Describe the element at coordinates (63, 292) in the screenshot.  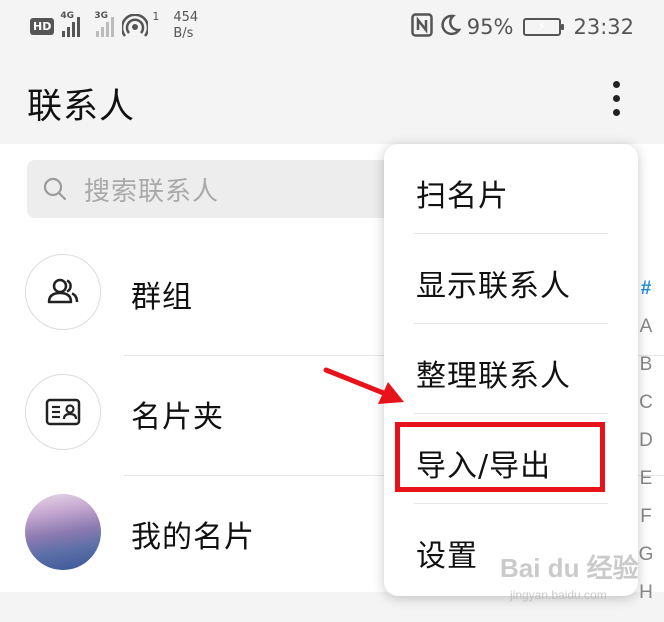
I see `group-icon` at that location.